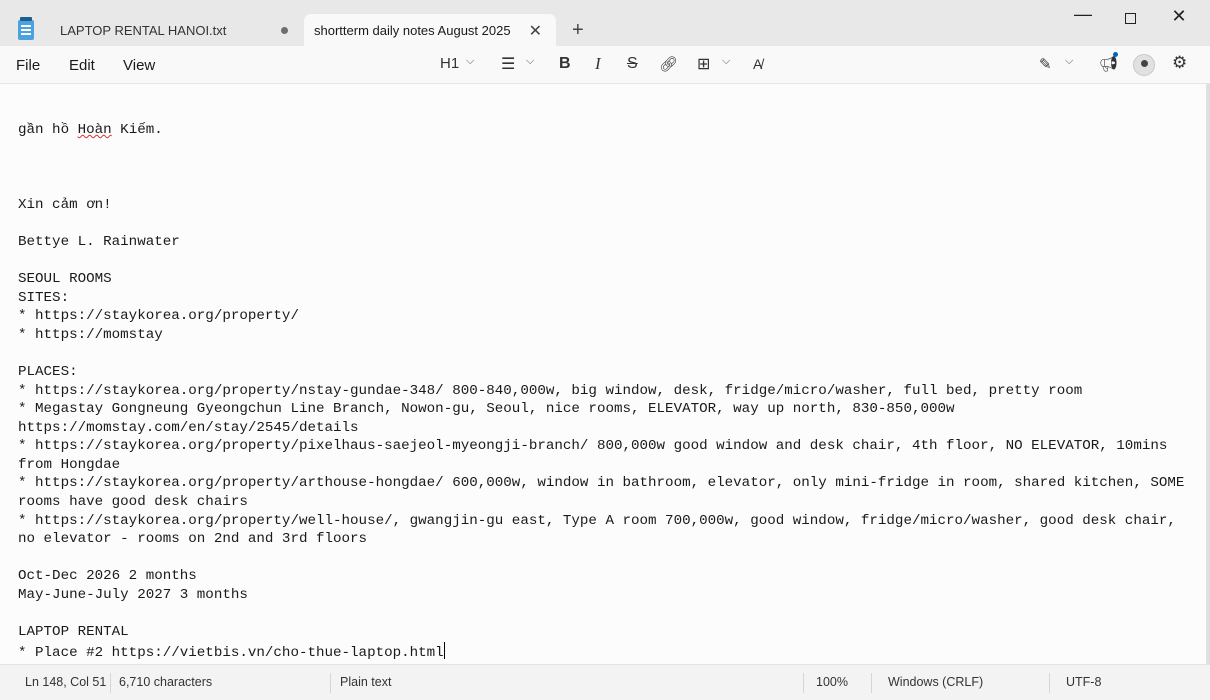 The image size is (1210, 700). Describe the element at coordinates (1108, 64) in the screenshot. I see `megaphone-icon: 📢︎` at that location.